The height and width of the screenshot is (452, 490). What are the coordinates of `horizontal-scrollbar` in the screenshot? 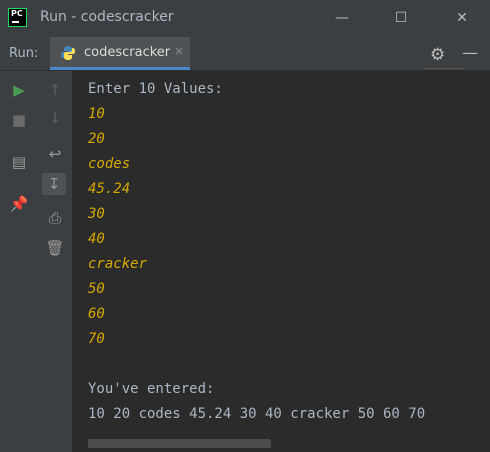 It's located at (179, 443).